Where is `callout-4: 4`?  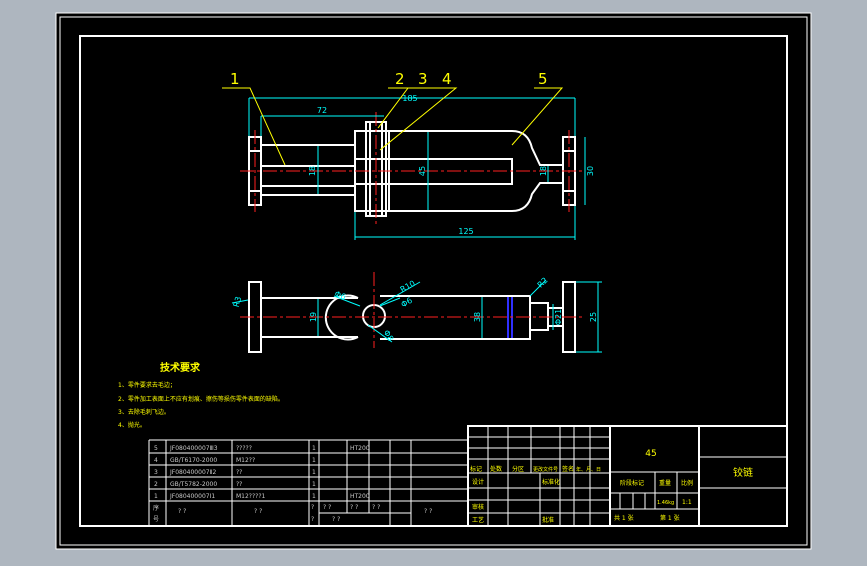 callout-4: 4 is located at coordinates (447, 79).